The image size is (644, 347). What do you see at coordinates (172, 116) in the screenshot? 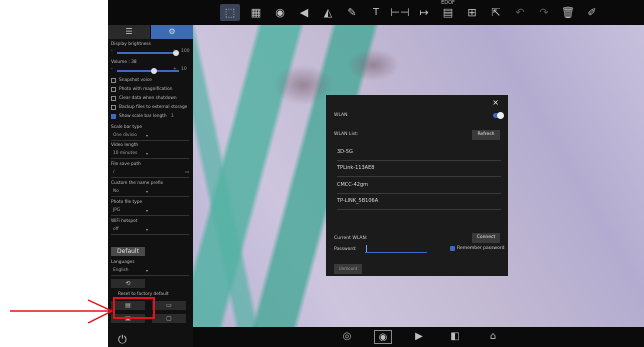
I see `scale-bar-length-value: 1` at bounding box center [172, 116].